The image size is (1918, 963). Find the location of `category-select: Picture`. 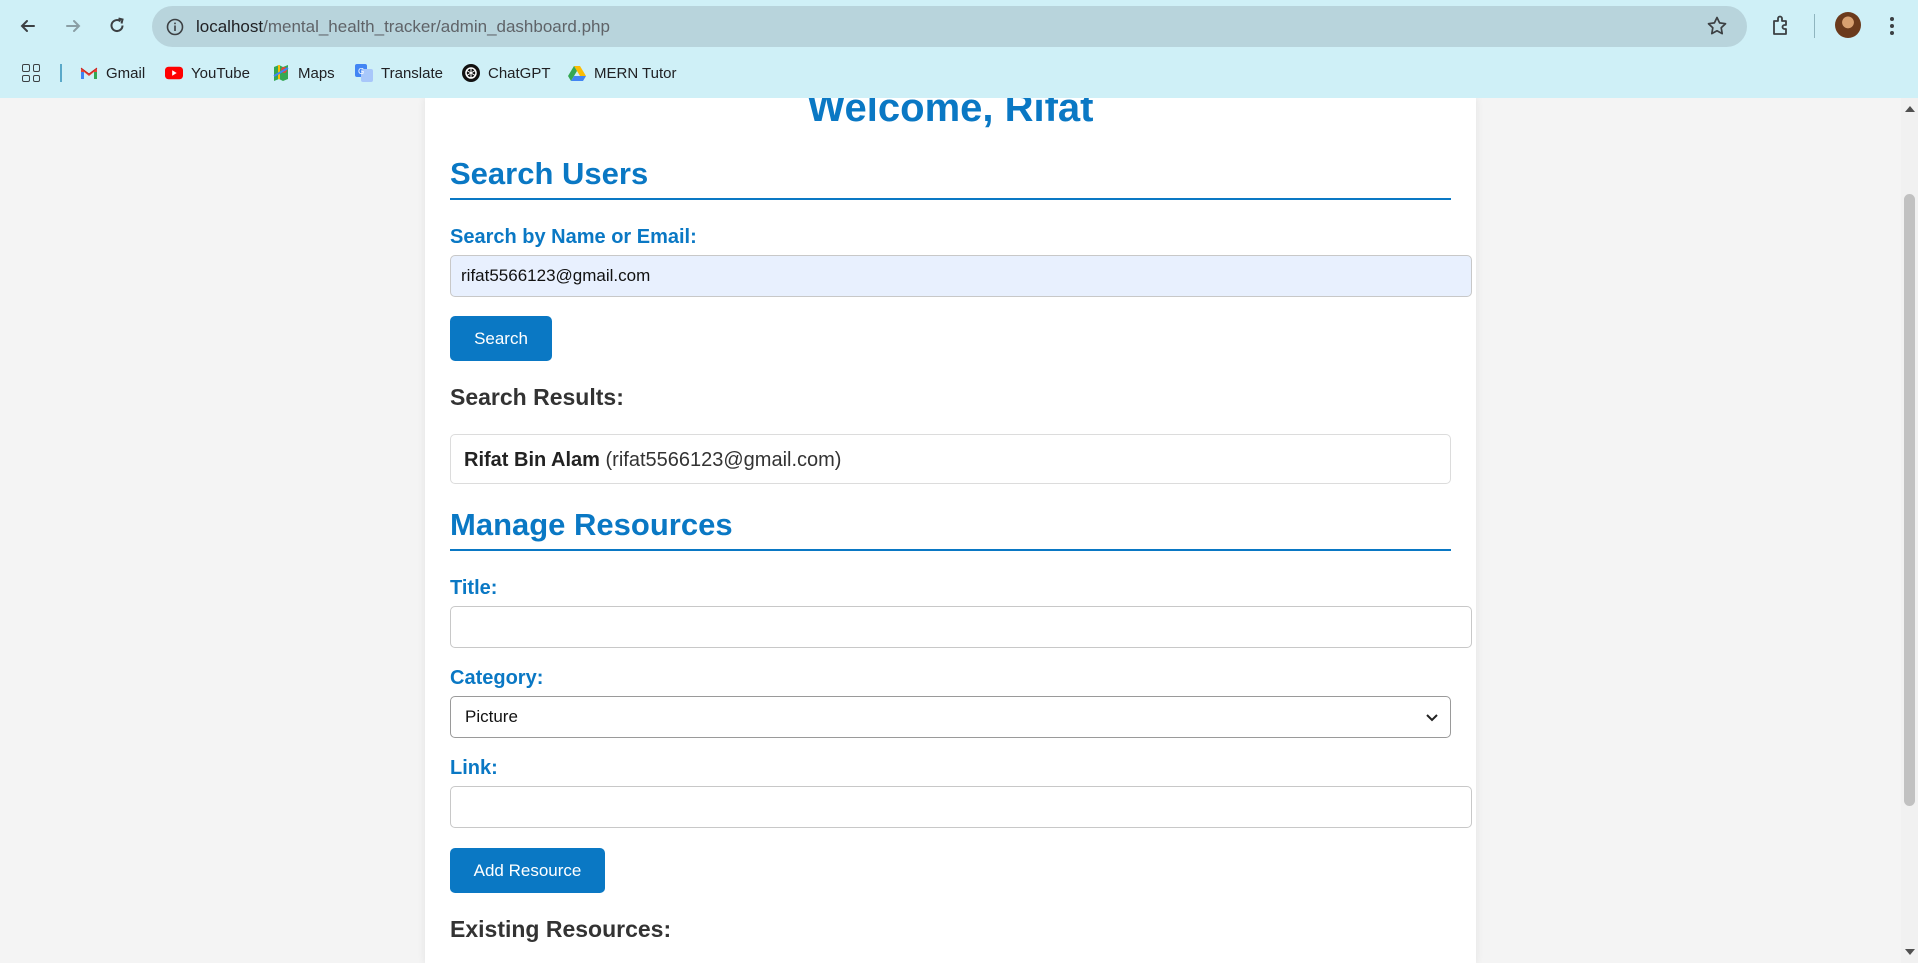

category-select: Picture is located at coordinates (950, 717).